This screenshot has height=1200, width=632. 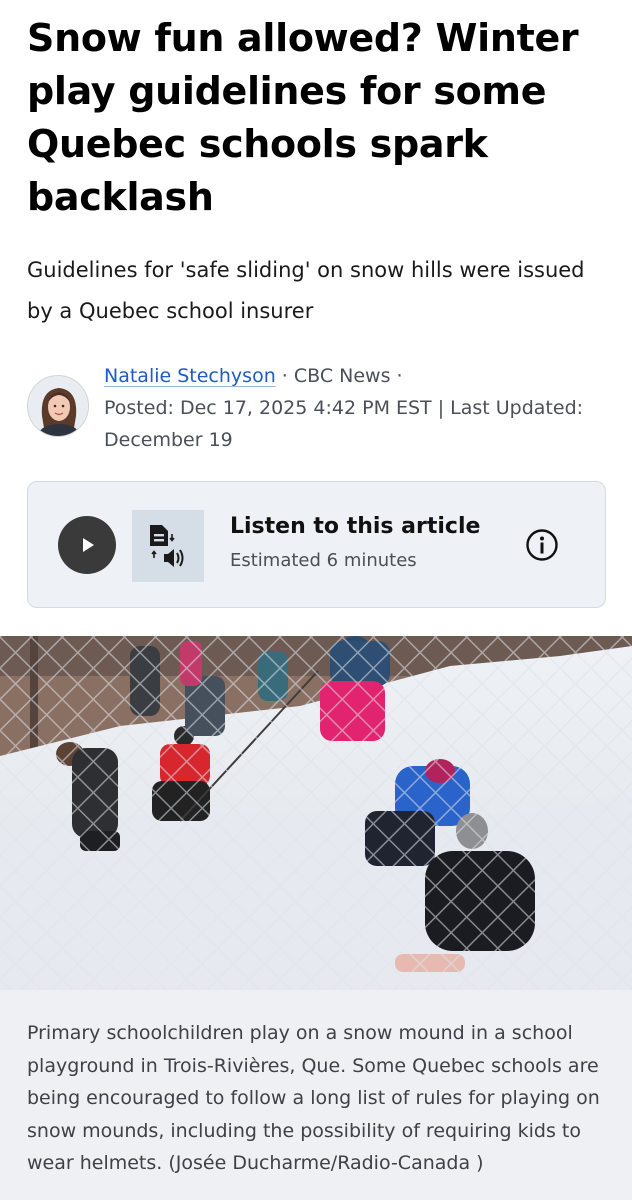 I want to click on author-link: Natalie Stechyson, so click(x=190, y=376).